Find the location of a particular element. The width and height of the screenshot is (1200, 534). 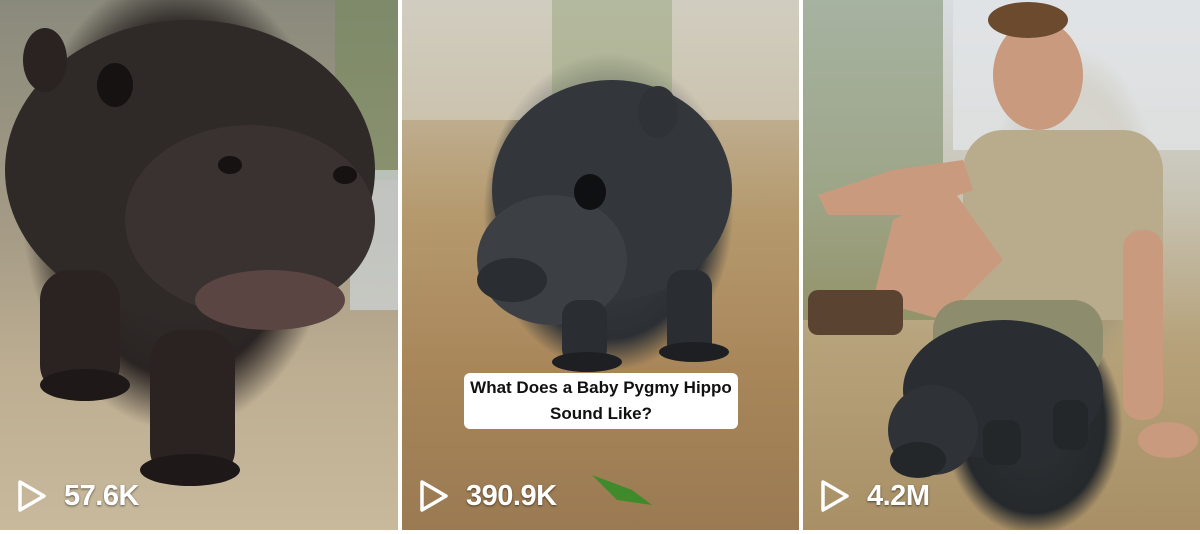

view-count-overlay: 390.9K is located at coordinates (486, 496).